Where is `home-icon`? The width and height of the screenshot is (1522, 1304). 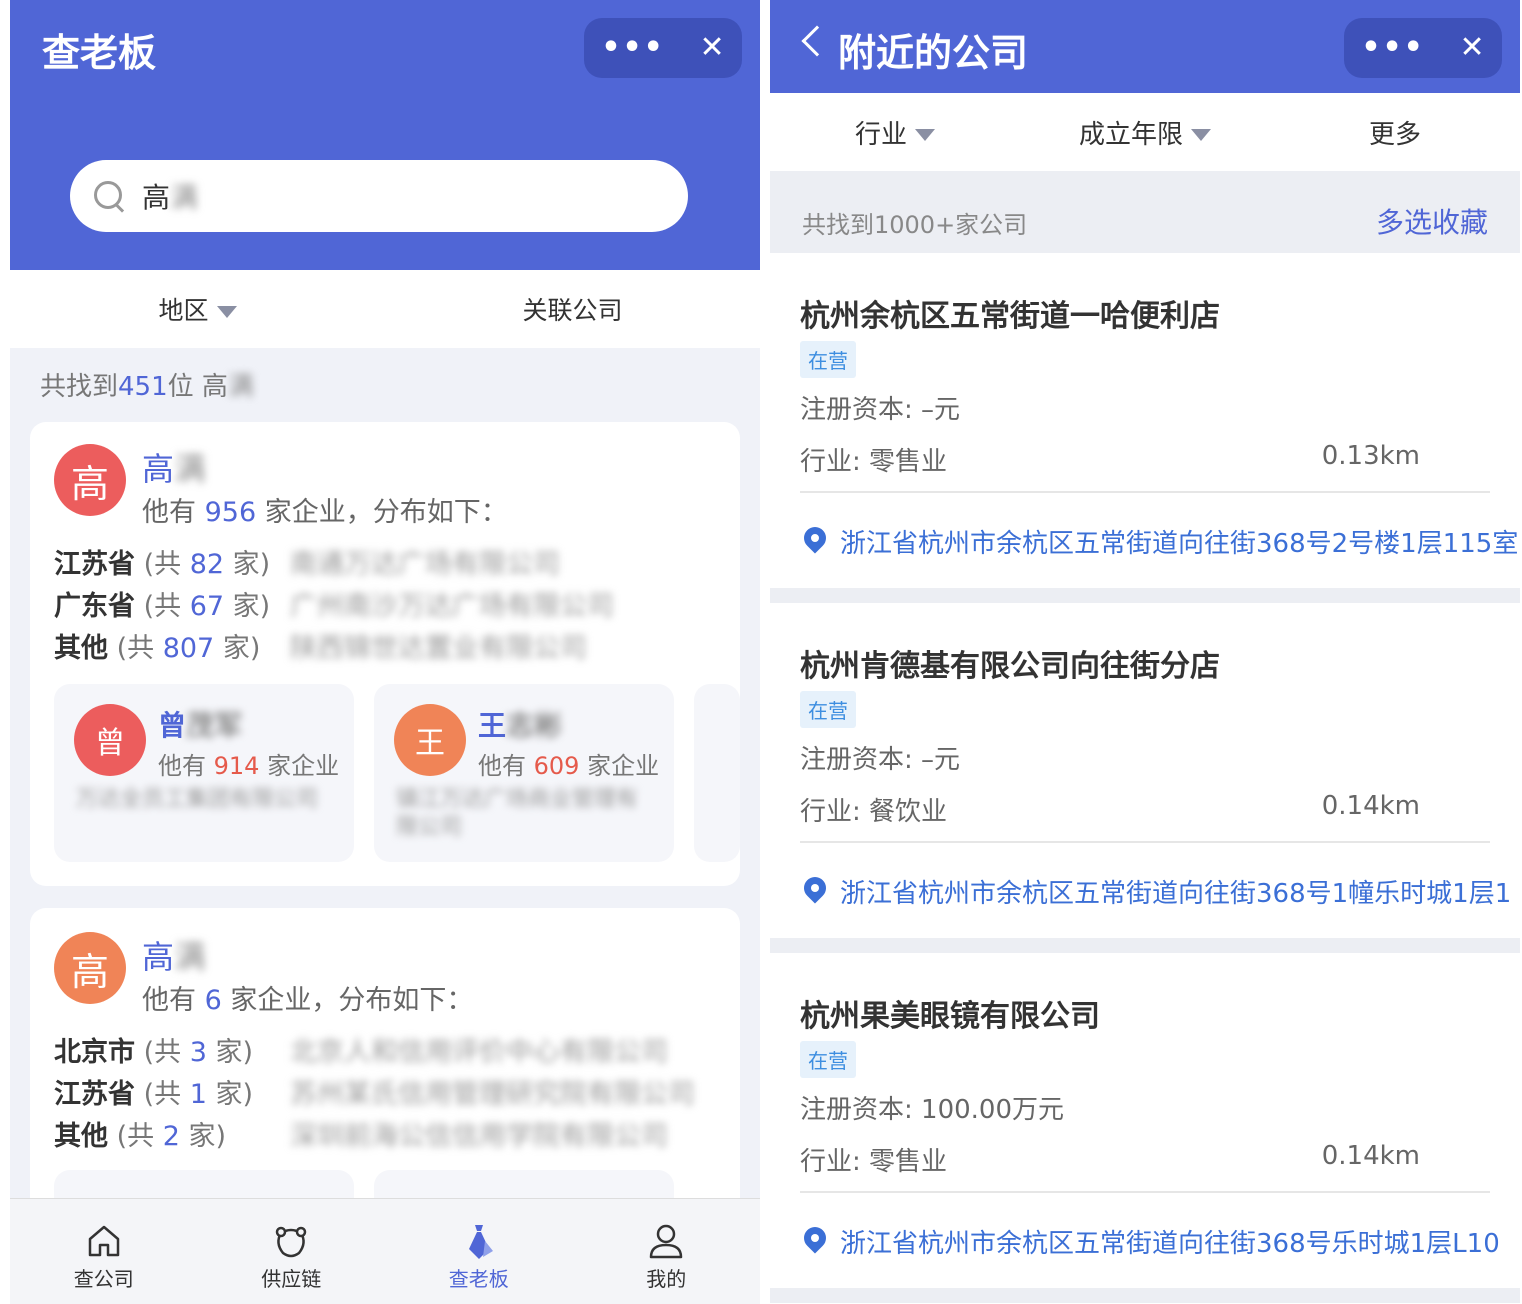
home-icon is located at coordinates (103, 1241).